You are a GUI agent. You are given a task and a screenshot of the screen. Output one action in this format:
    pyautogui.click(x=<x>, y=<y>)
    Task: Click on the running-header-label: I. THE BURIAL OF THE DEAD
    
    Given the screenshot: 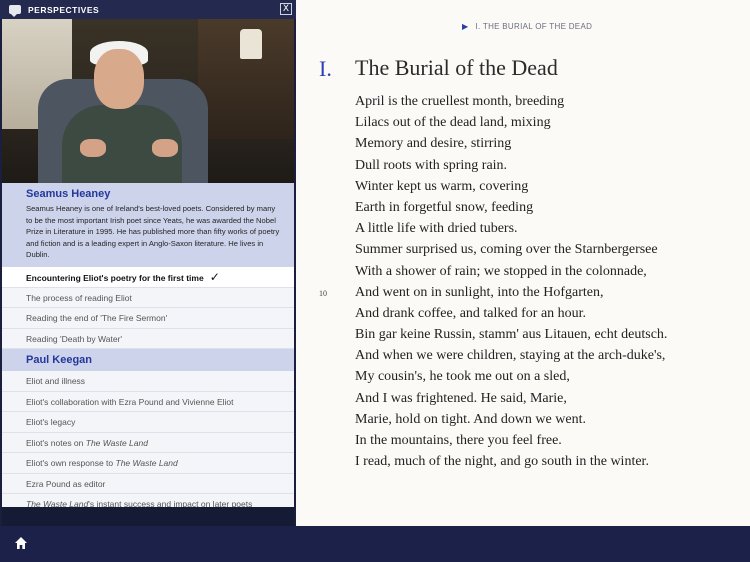 What is the action you would take?
    pyautogui.click(x=534, y=26)
    